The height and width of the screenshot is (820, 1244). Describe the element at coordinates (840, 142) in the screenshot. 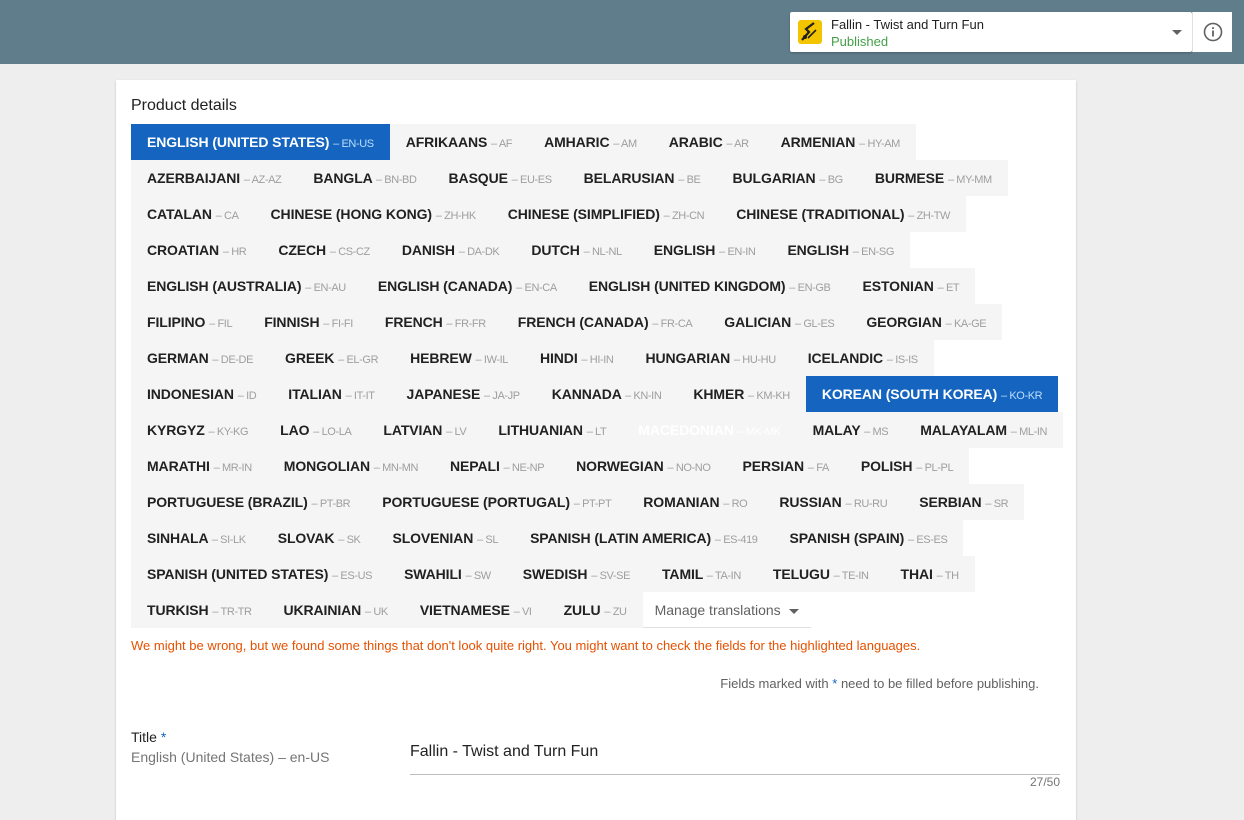

I see `language-tab: ARMENIAN – hy-AM` at that location.